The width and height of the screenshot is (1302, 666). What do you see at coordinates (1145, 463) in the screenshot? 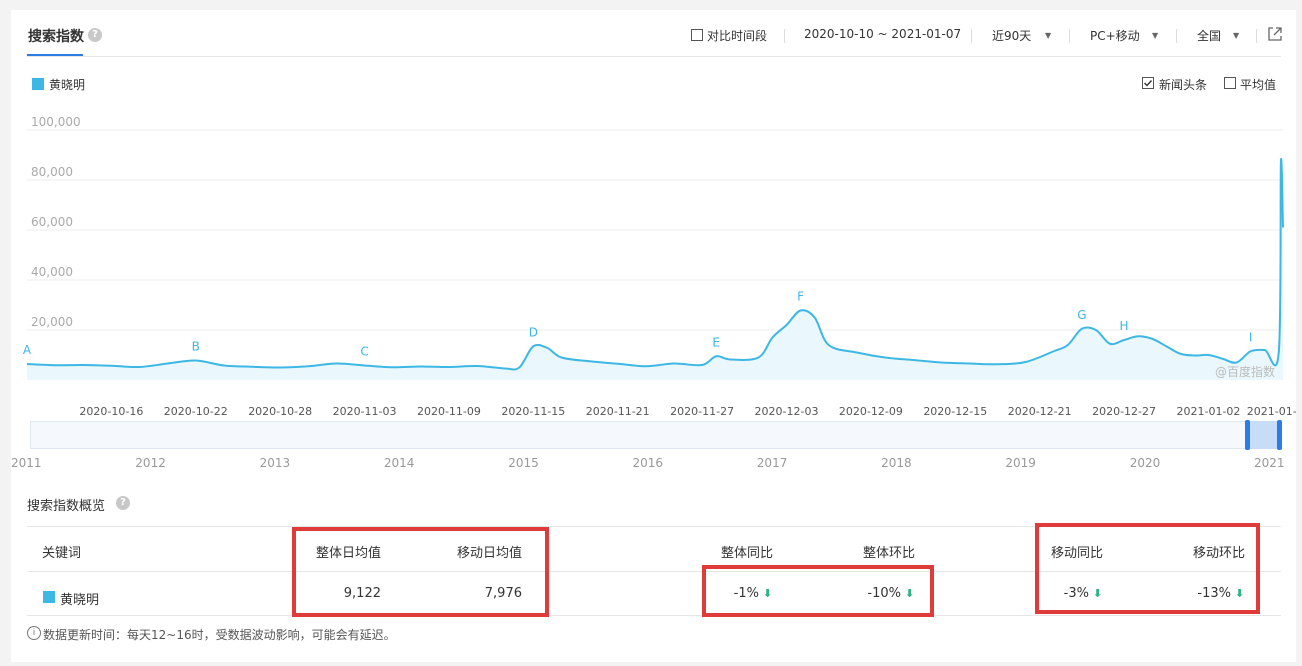
I see `slider-year-label: 2020` at bounding box center [1145, 463].